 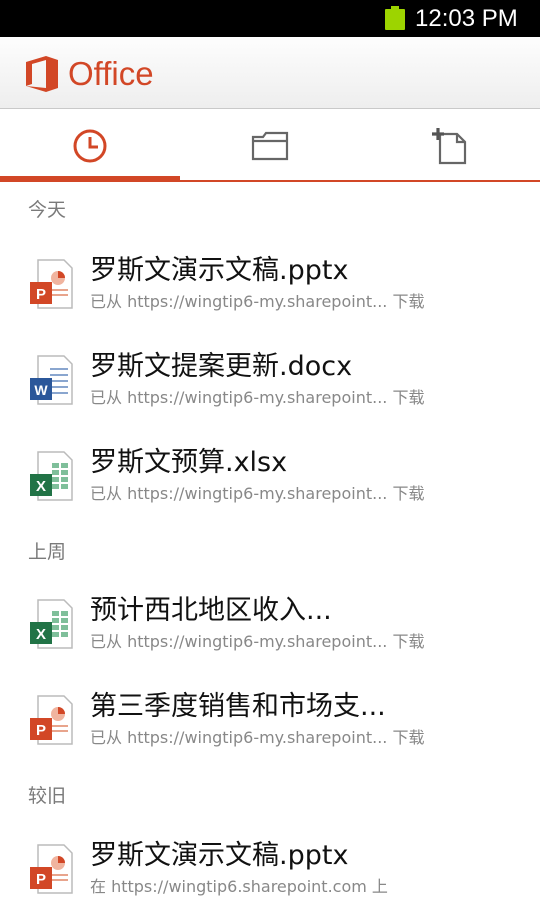 What do you see at coordinates (270, 73) in the screenshot?
I see `app-bar: Office` at bounding box center [270, 73].